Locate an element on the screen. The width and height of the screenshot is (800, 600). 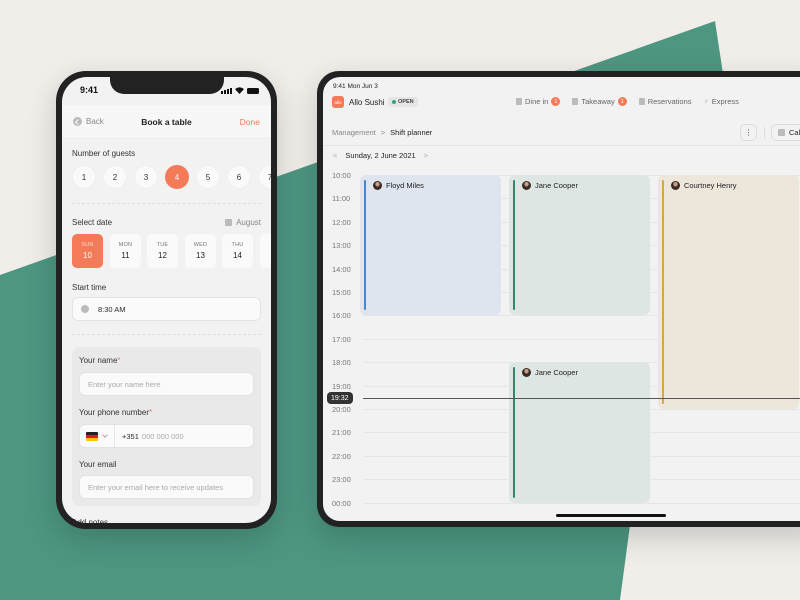
nav-label: Dine in is located at coordinates (537, 101).